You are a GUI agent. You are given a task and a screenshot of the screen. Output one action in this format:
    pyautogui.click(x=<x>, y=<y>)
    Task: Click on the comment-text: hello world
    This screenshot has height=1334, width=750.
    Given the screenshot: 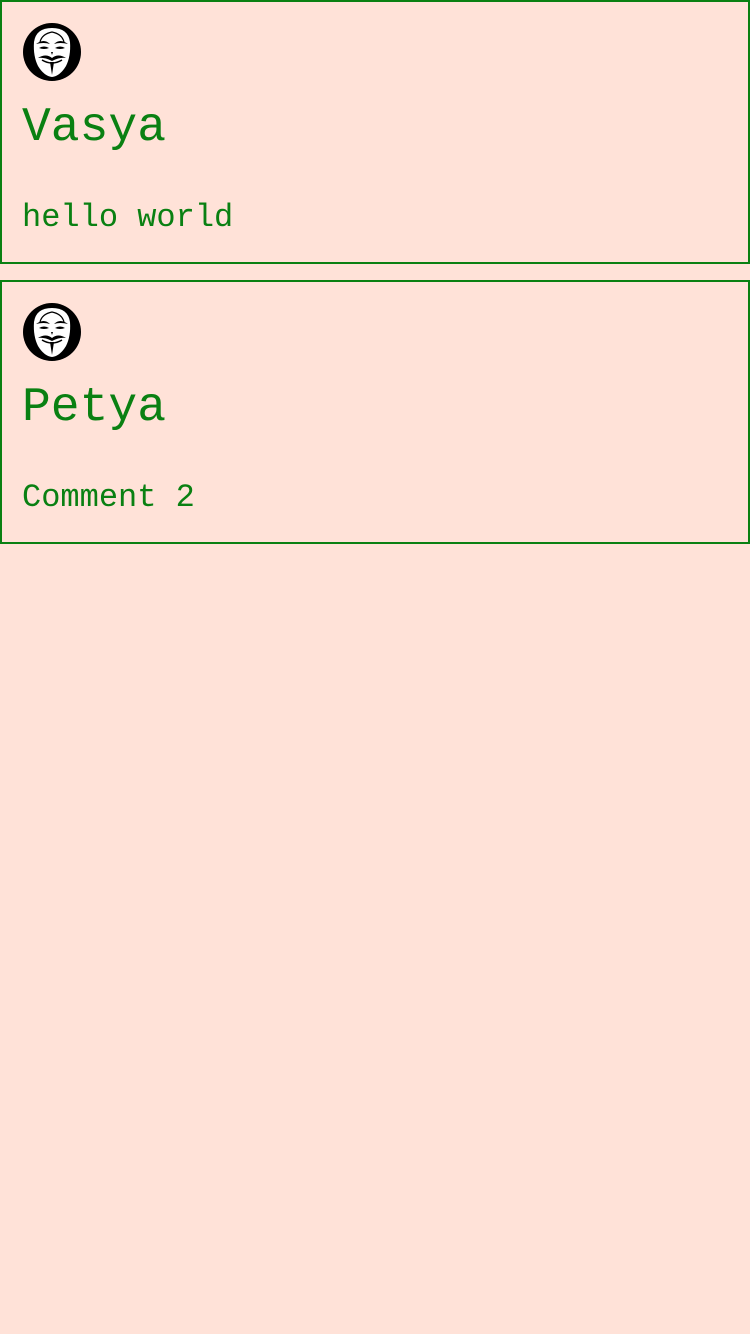 What is the action you would take?
    pyautogui.click(x=128, y=217)
    